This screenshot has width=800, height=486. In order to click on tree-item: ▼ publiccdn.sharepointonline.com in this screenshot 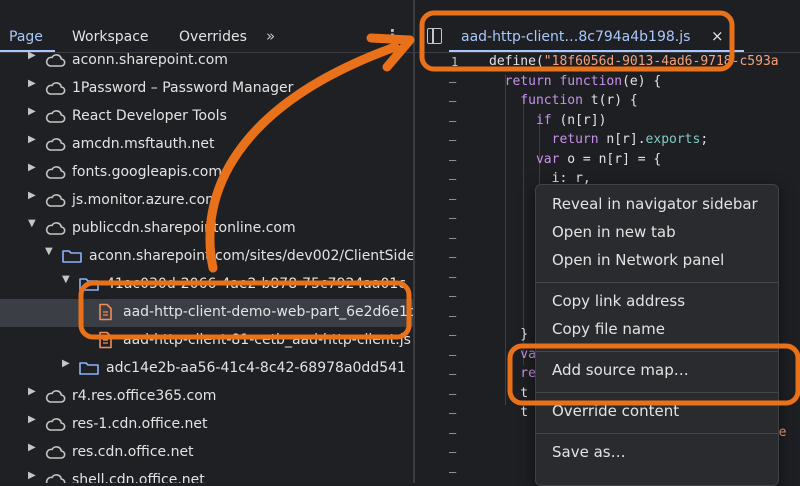, I will do `click(206, 229)`.